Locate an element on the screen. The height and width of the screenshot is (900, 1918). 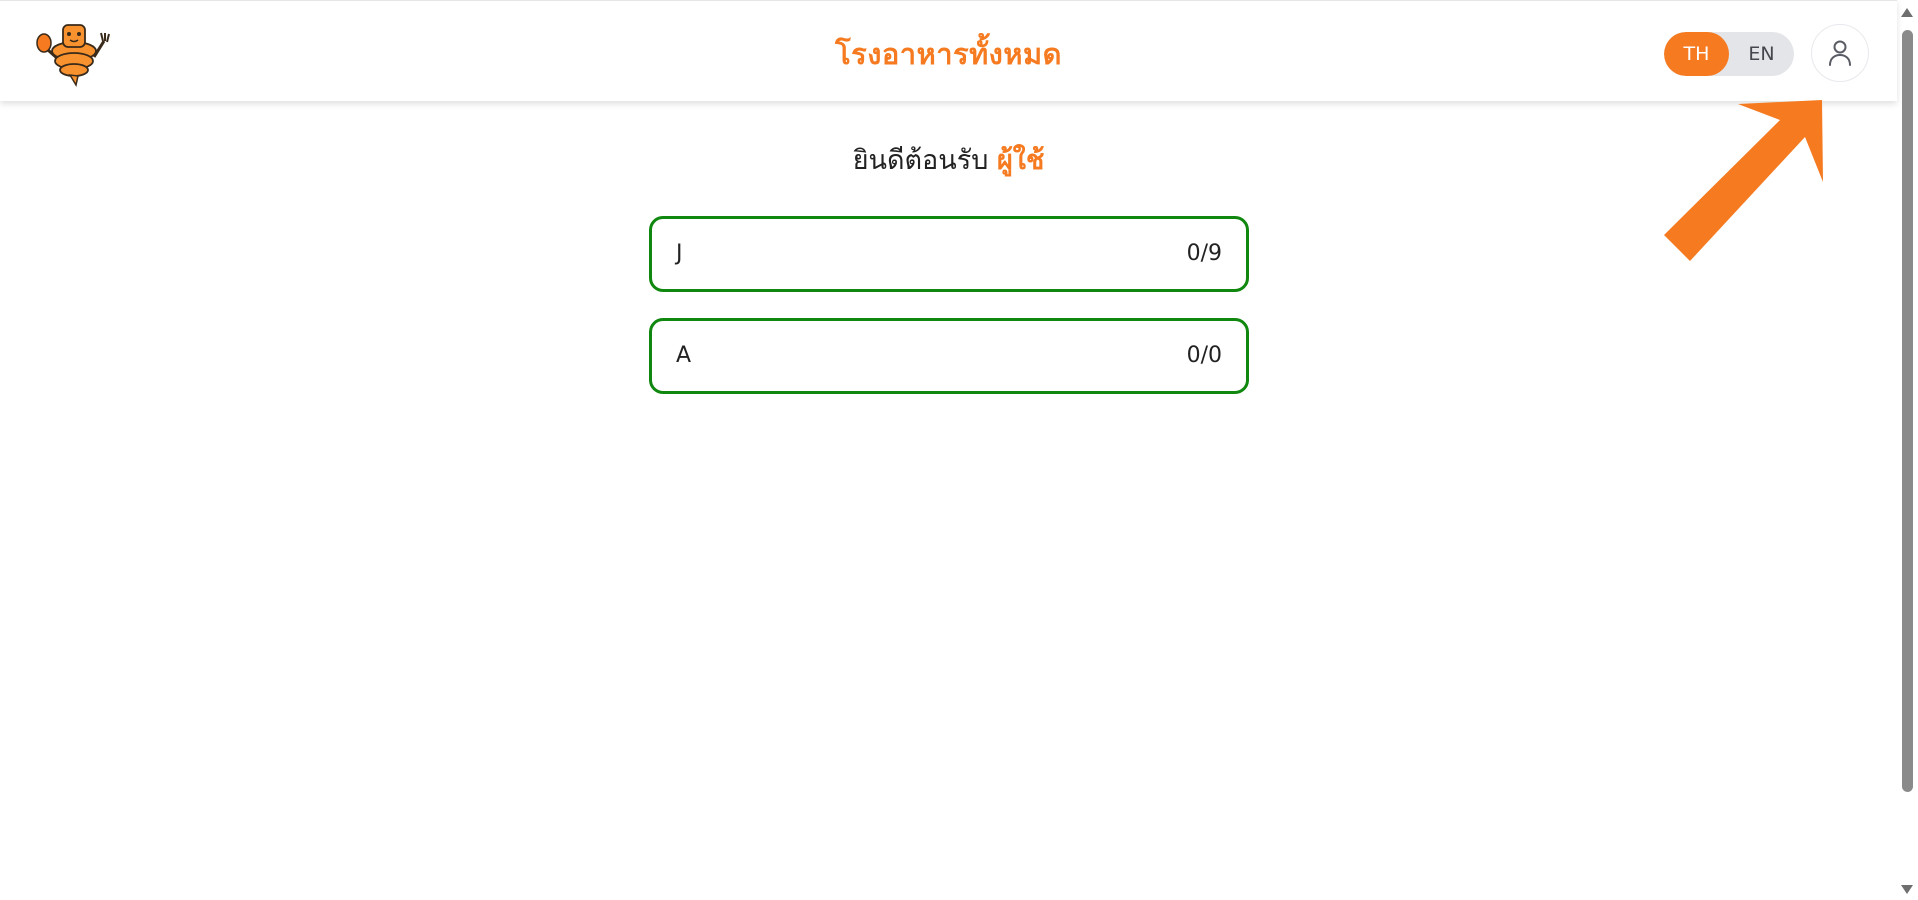
welcome-message: ยินดีต้อนรับ ผู้ใช้ is located at coordinates (948, 159).